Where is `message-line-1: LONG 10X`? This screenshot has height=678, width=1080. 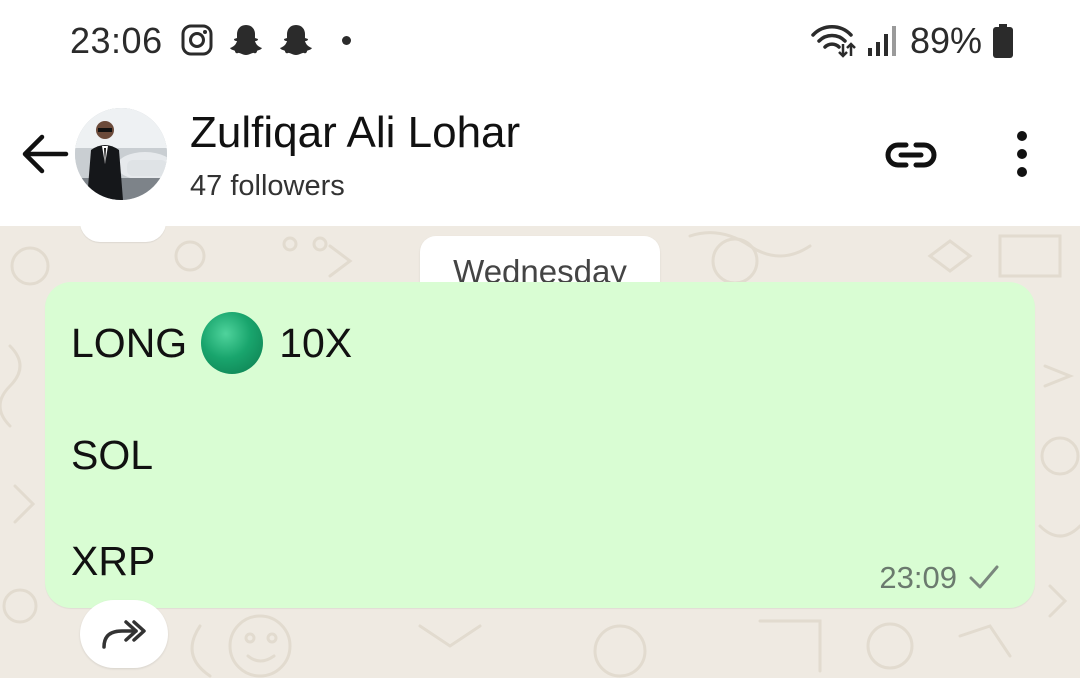 message-line-1: LONG 10X is located at coordinates (211, 343).